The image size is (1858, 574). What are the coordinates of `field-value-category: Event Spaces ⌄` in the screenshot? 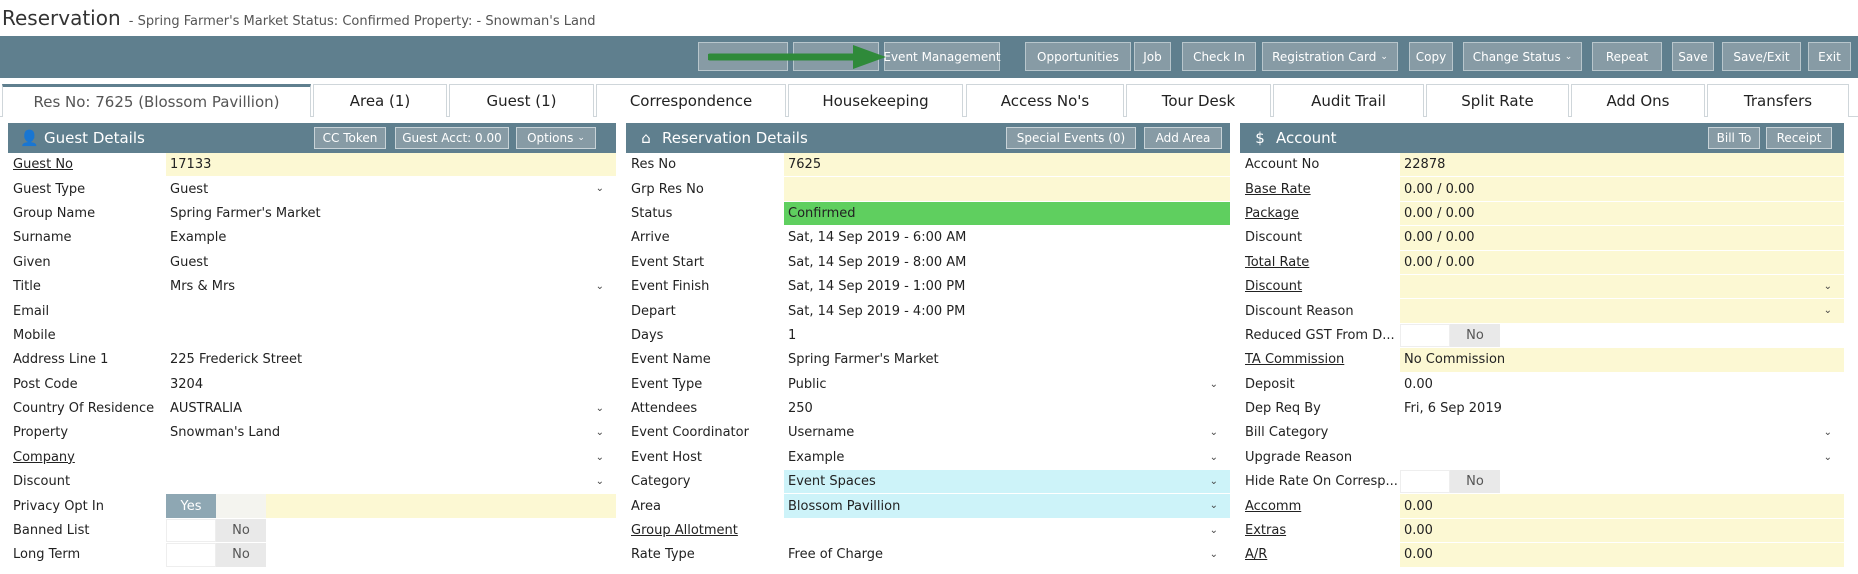 It's located at (1007, 482).